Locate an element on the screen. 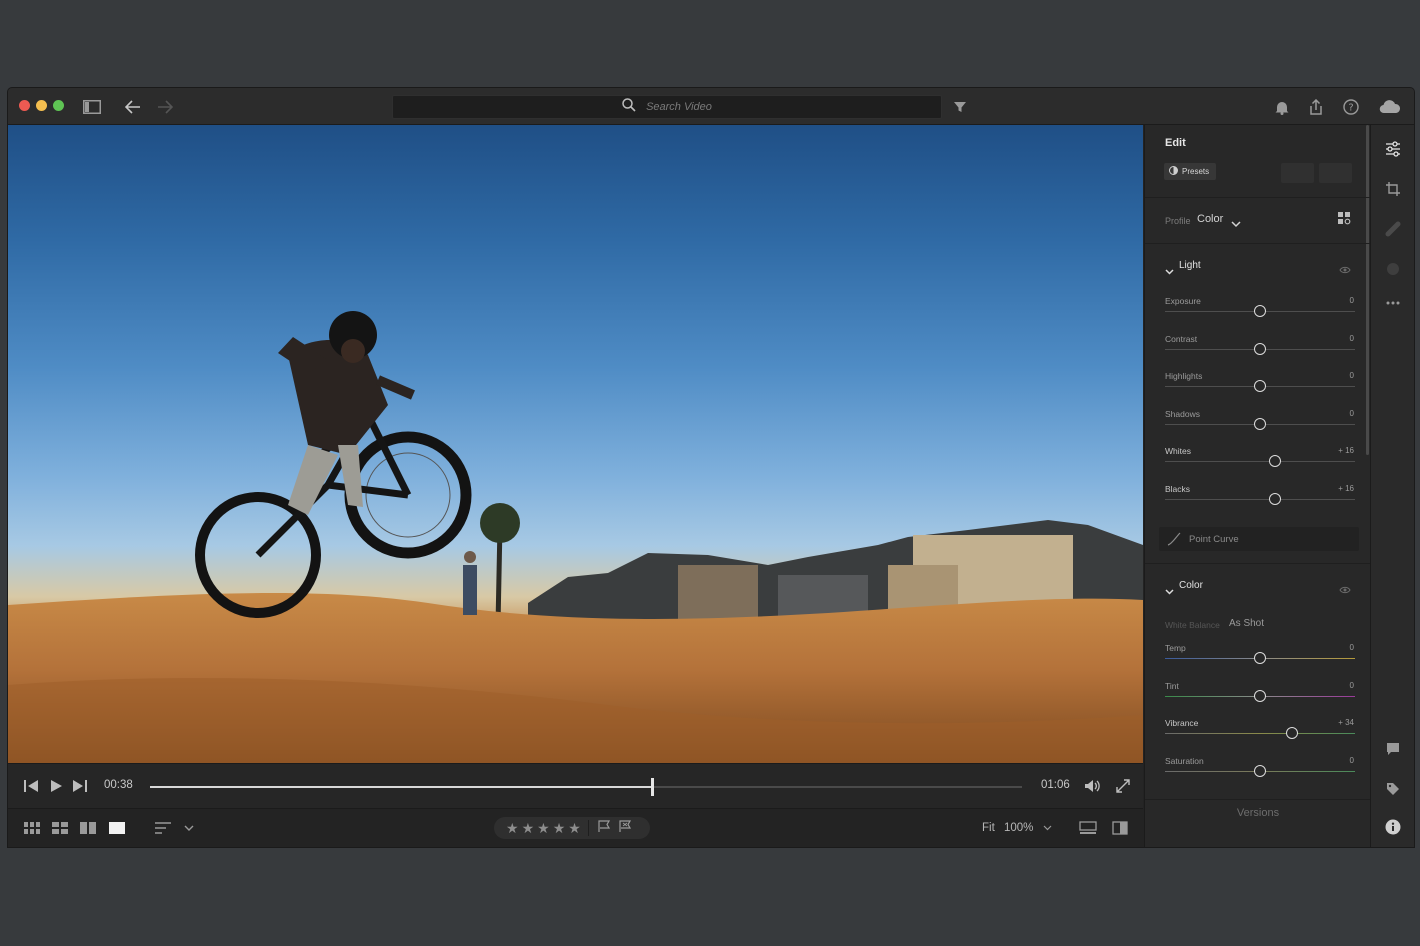 This screenshot has height=946, width=1420. cloud-icon is located at coordinates (1390, 107).